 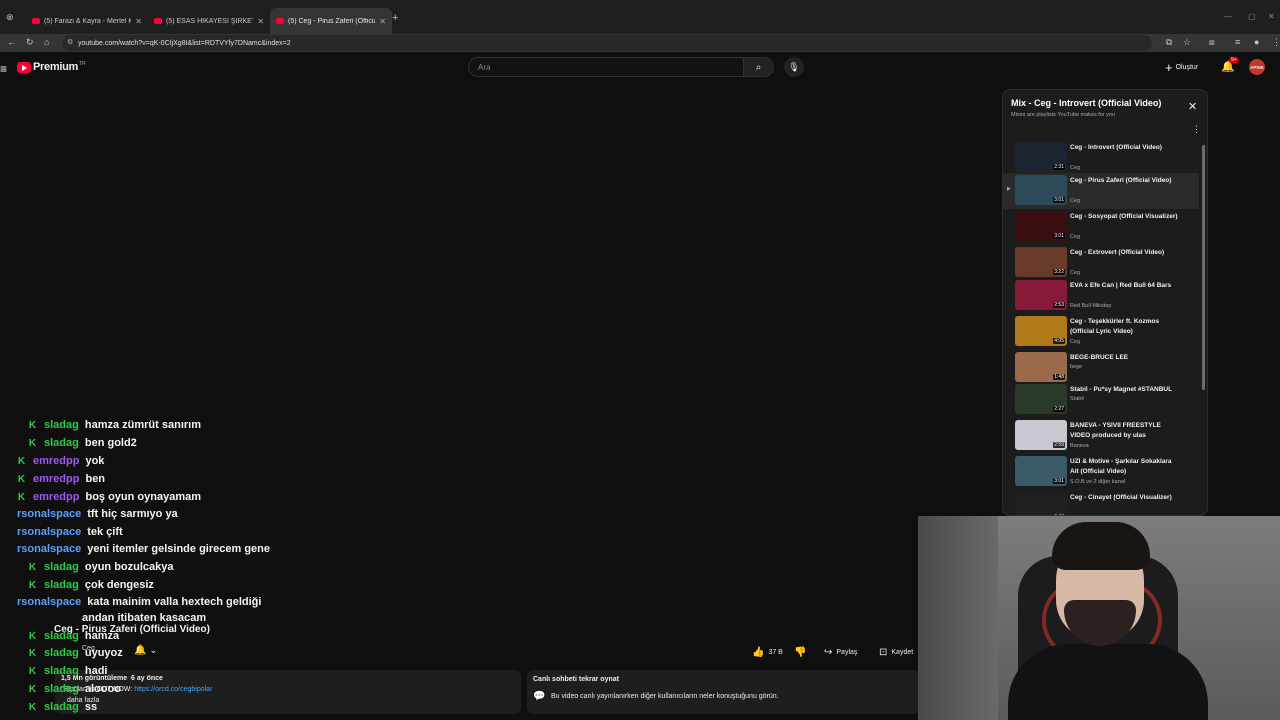 What do you see at coordinates (1041, 399) in the screenshot?
I see `video-thumbnail: 2:27` at bounding box center [1041, 399].